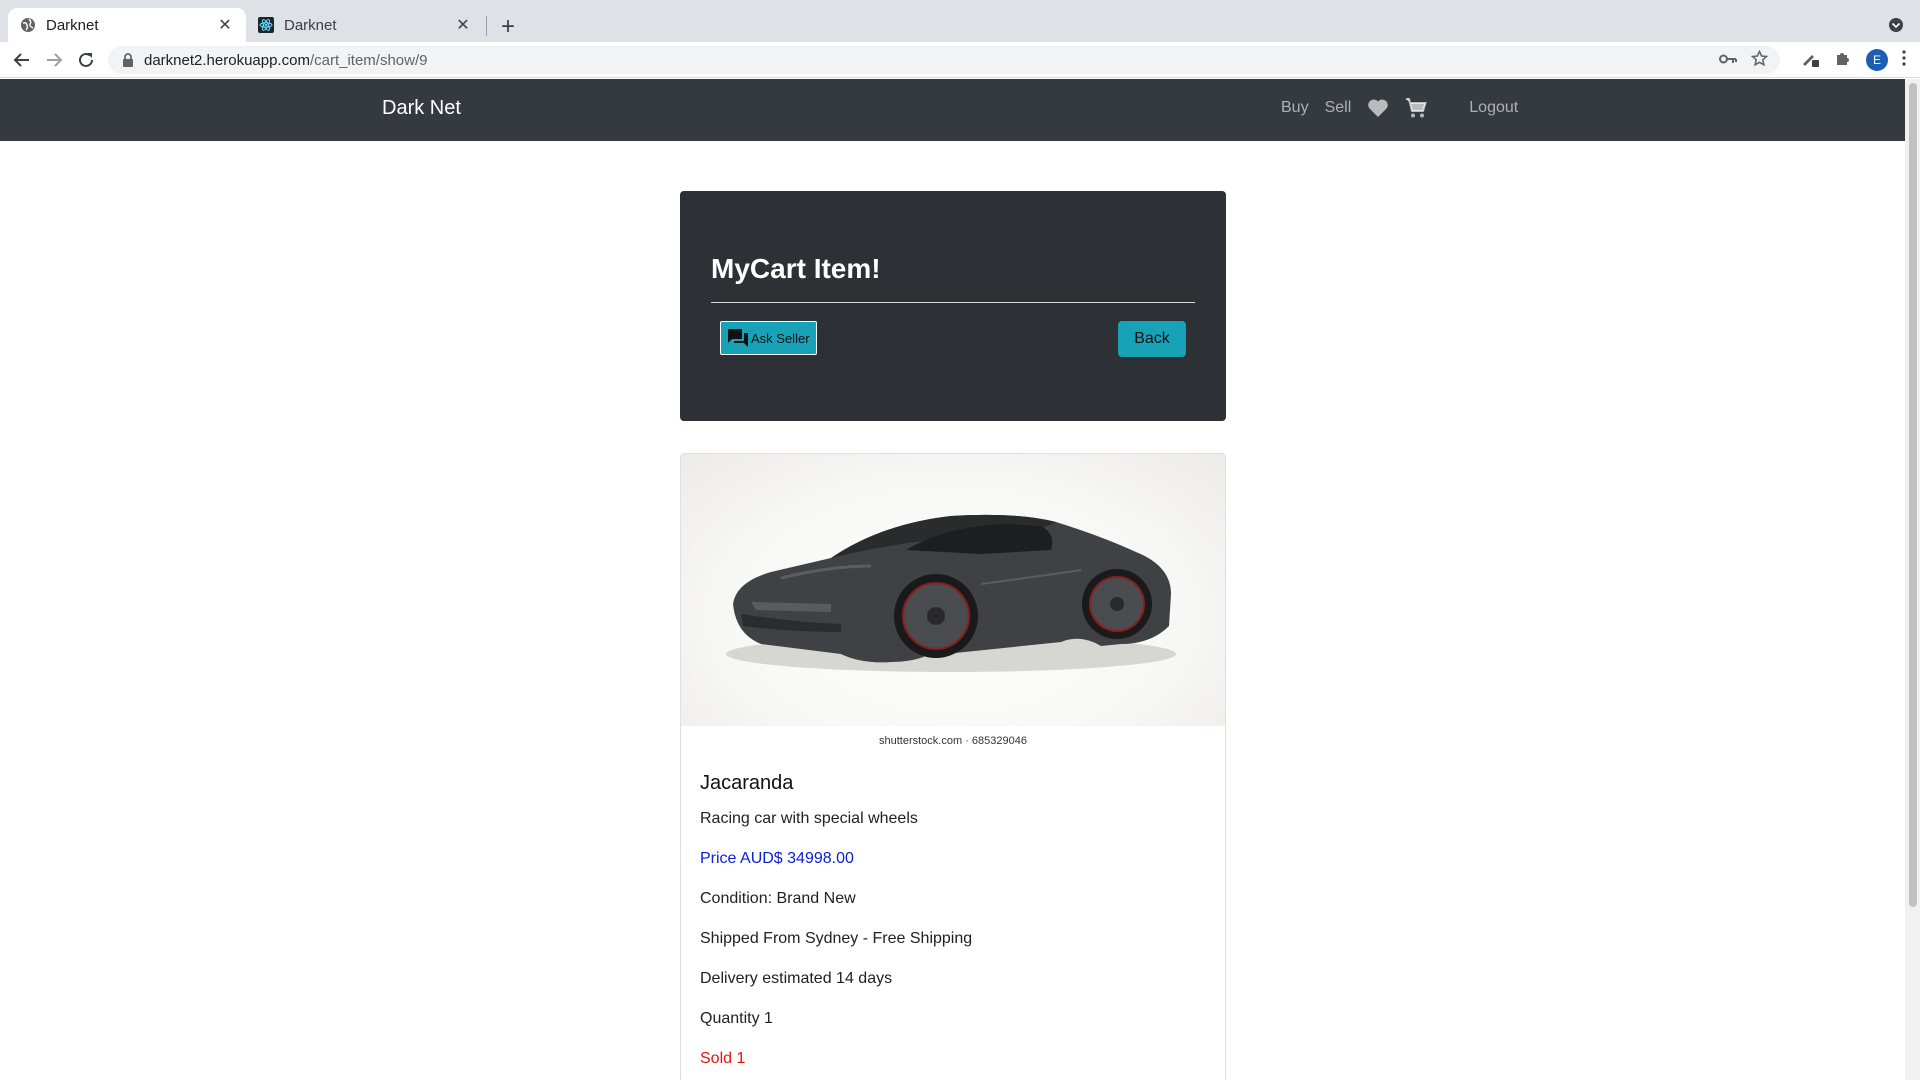 This screenshot has width=1920, height=1080. Describe the element at coordinates (836, 938) in the screenshot. I see `product-shipping: Shipped From Sydney - Free Shipping` at that location.